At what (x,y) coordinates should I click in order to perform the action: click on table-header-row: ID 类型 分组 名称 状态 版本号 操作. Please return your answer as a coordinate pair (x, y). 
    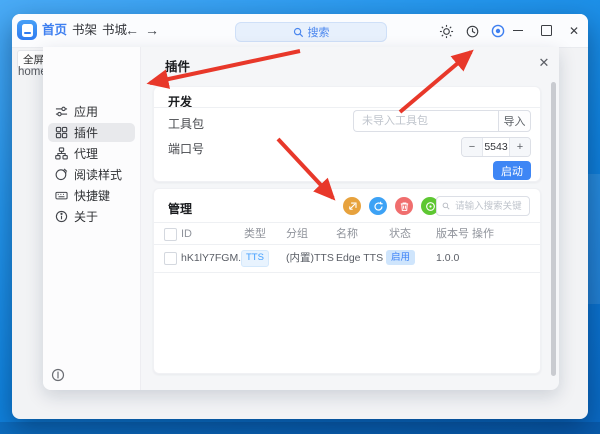
    Looking at the image, I should click on (347, 234).